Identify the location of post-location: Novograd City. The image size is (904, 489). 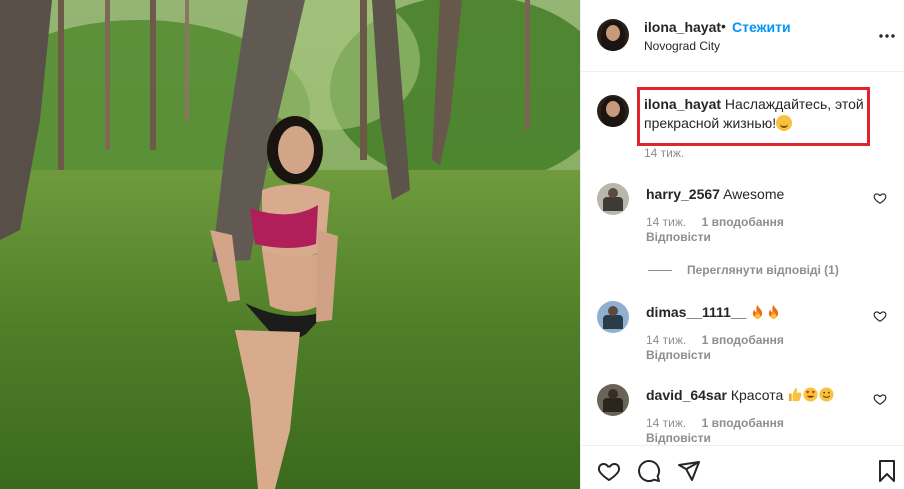
(682, 46).